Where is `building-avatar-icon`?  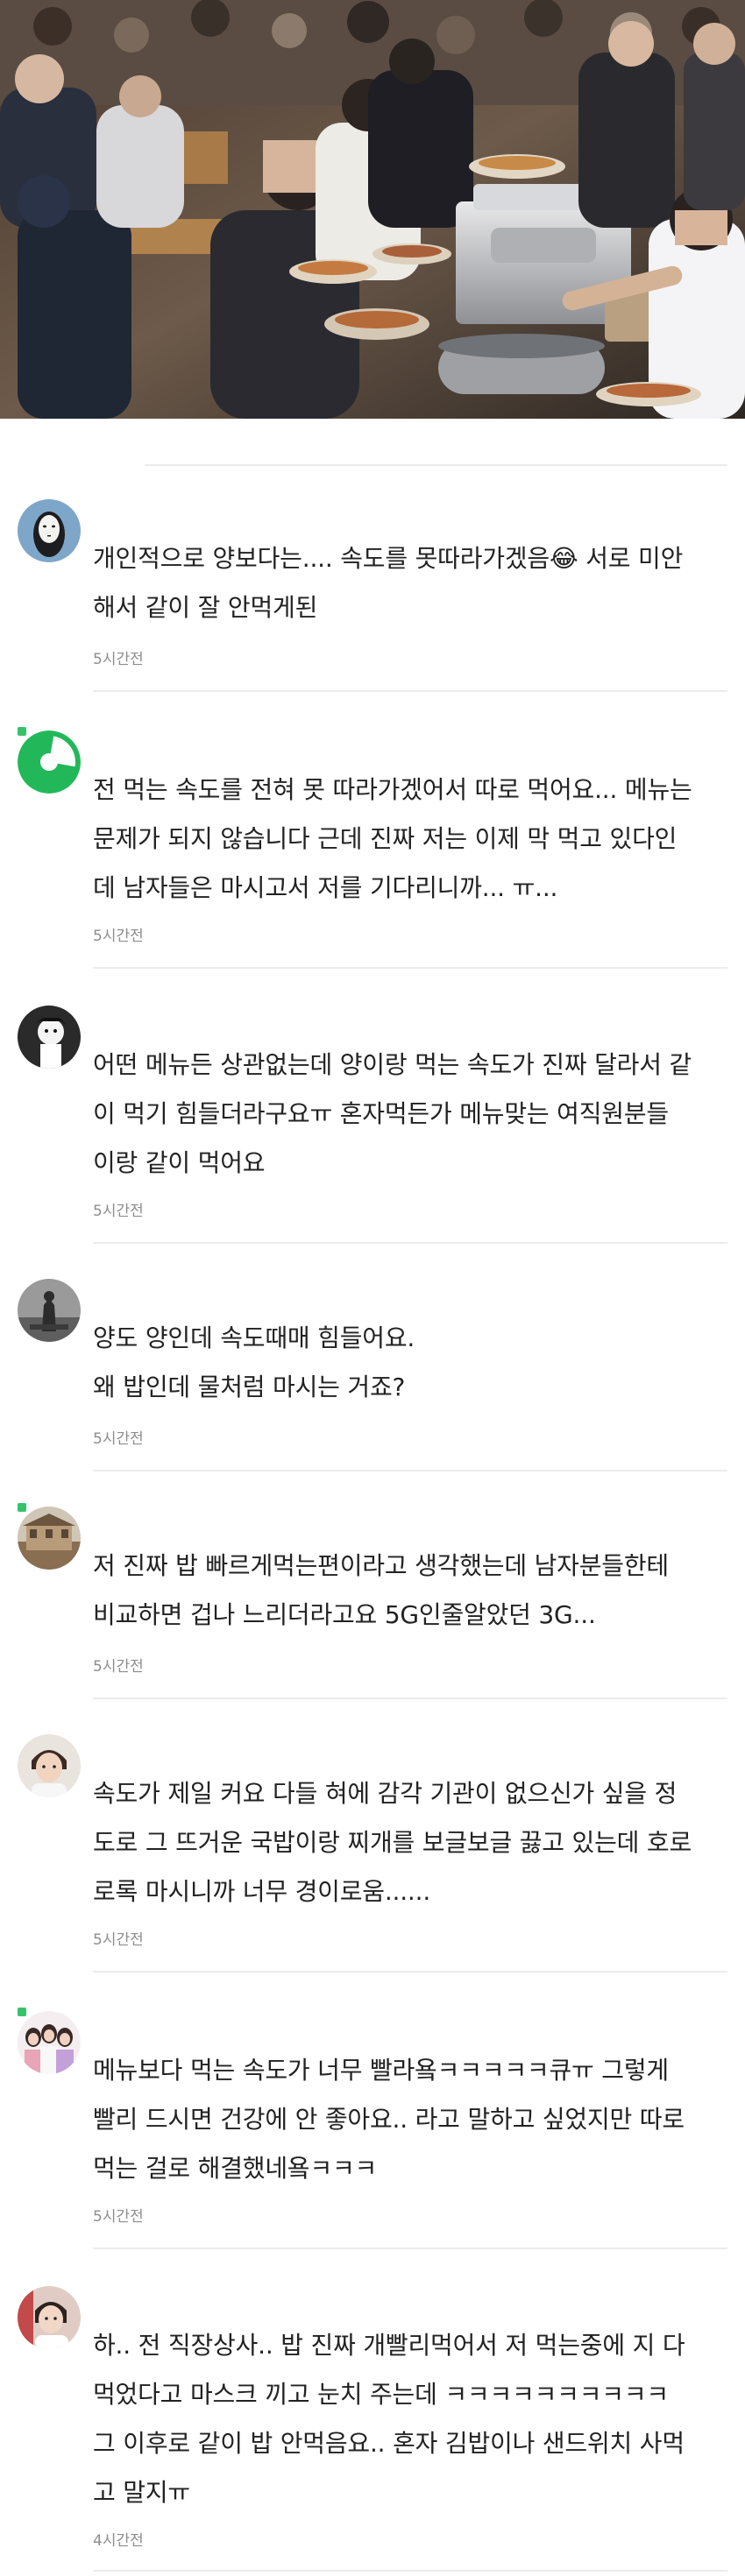 building-avatar-icon is located at coordinates (49, 1538).